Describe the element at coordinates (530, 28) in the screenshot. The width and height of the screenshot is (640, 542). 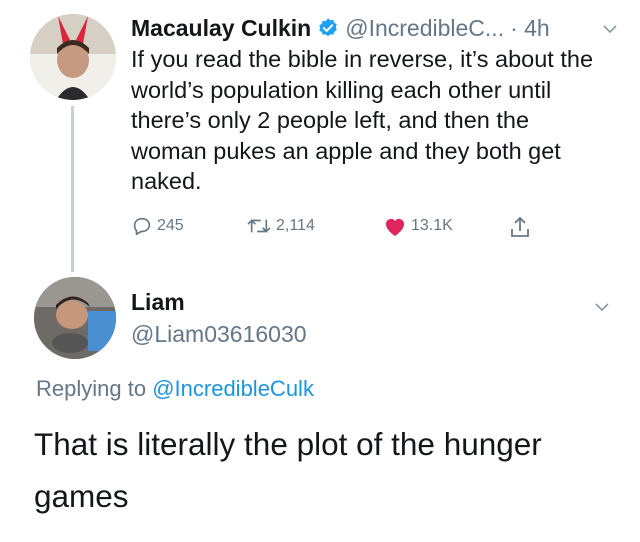
I see `tweet-time: · 4h` at that location.